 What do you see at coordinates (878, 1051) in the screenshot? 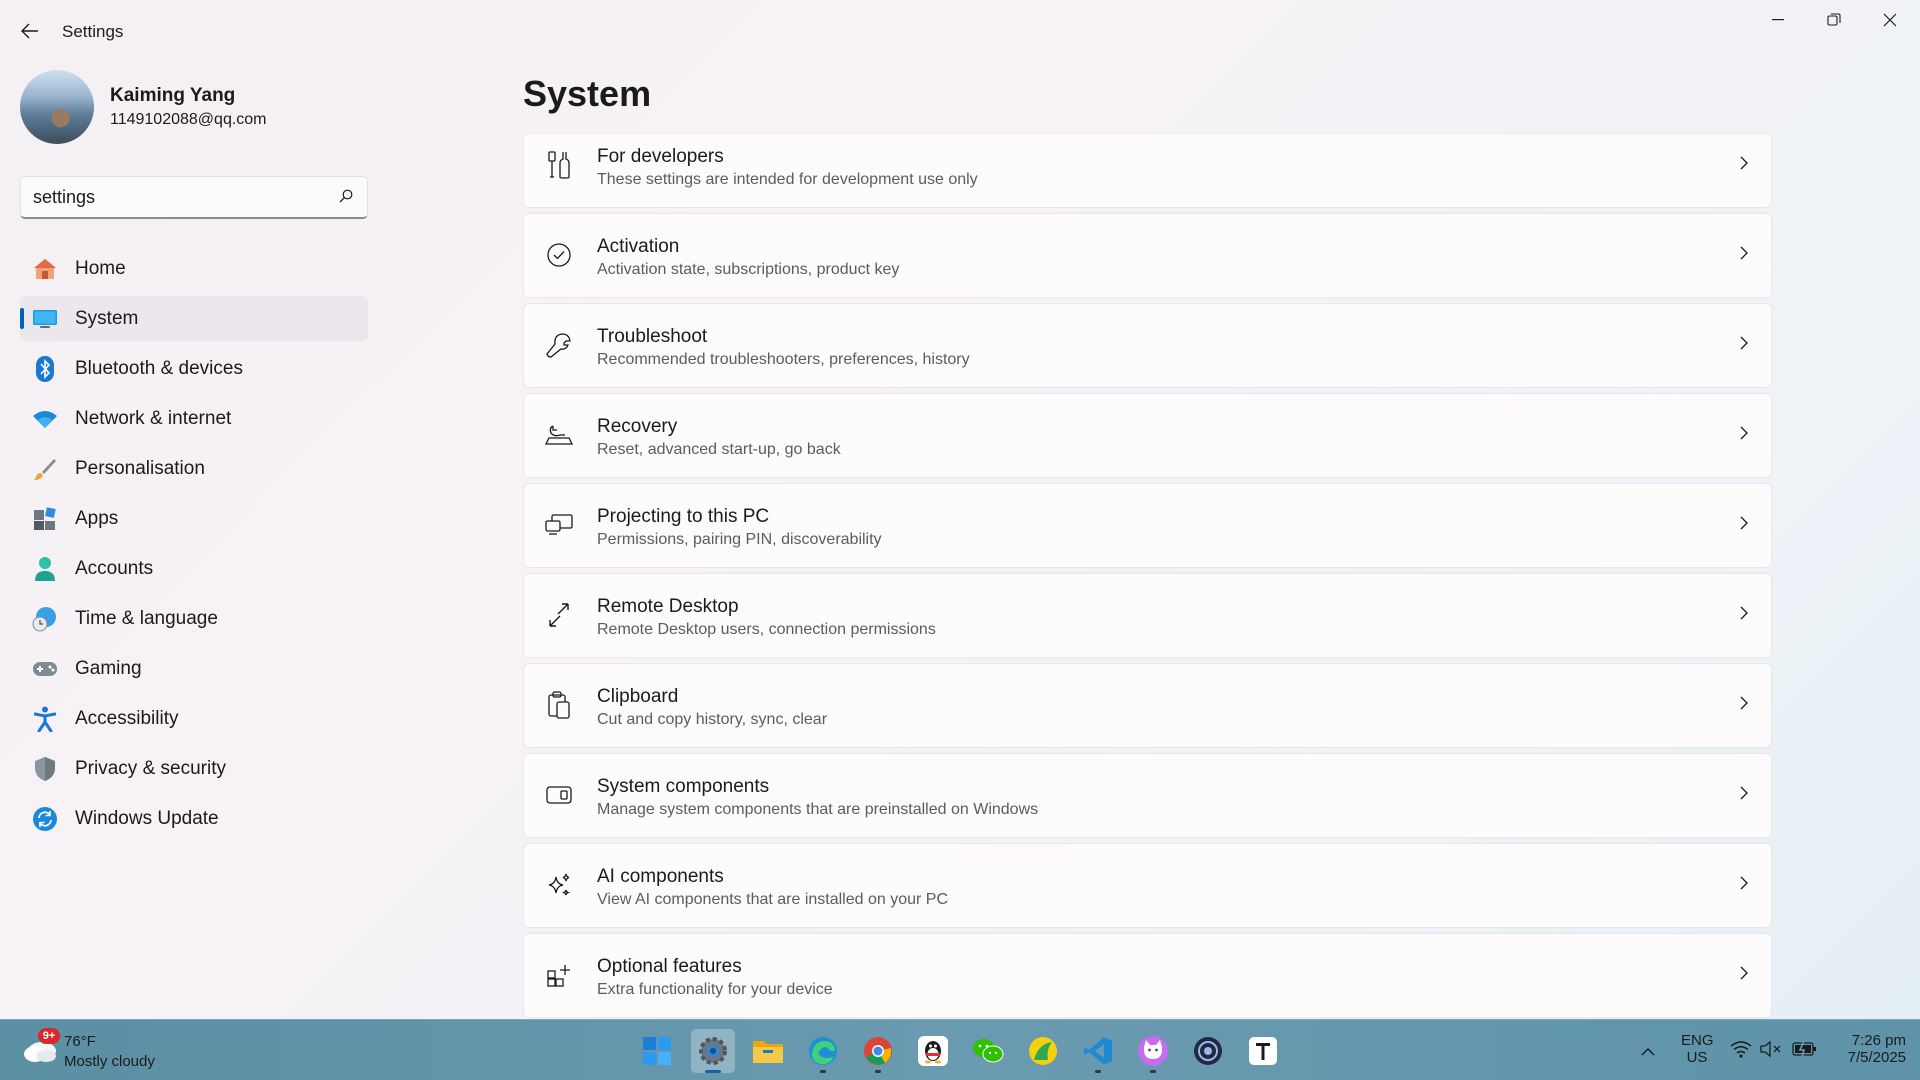
I see `taskbar-chrome` at bounding box center [878, 1051].